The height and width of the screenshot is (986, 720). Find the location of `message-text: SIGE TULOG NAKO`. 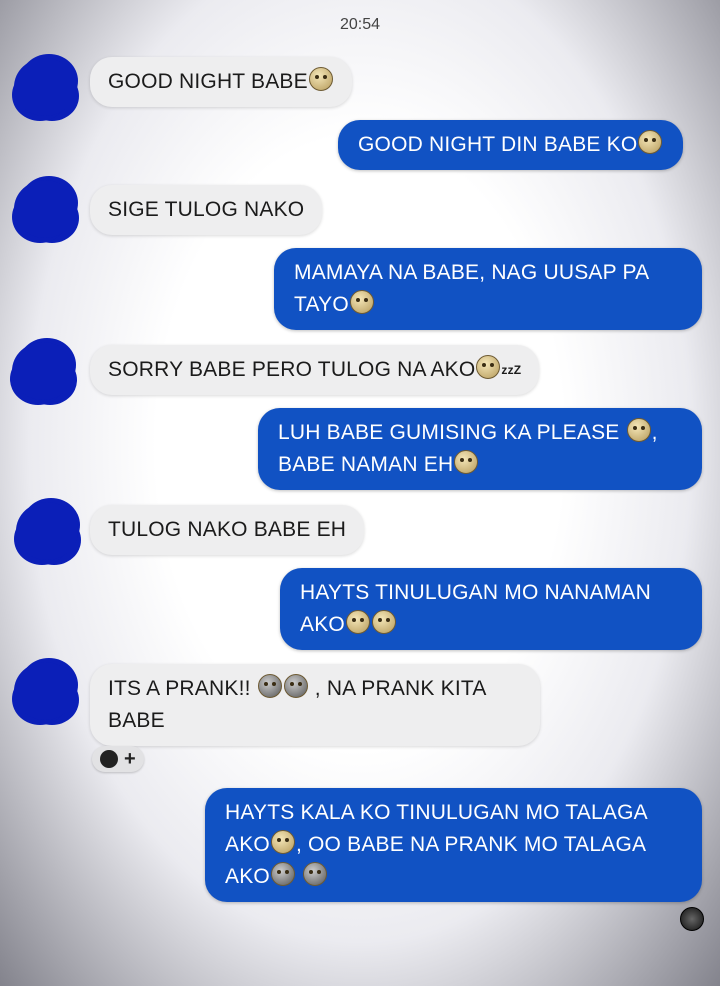

message-text: SIGE TULOG NAKO is located at coordinates (206, 209).